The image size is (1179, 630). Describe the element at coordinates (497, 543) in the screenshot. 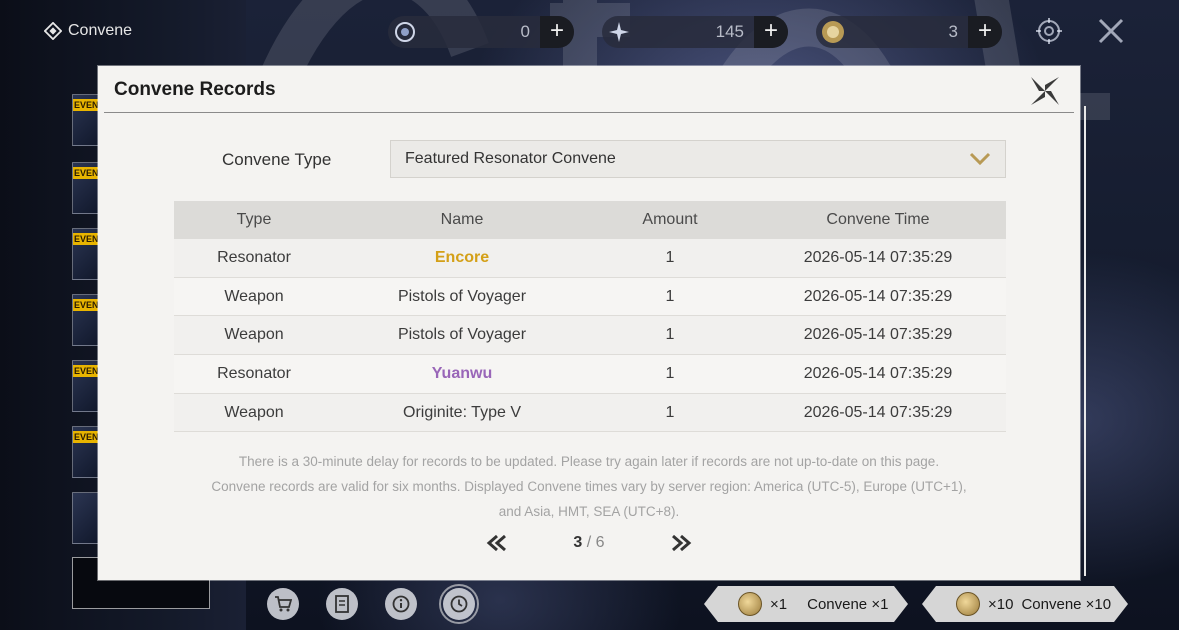

I see `previous-page-icon` at that location.